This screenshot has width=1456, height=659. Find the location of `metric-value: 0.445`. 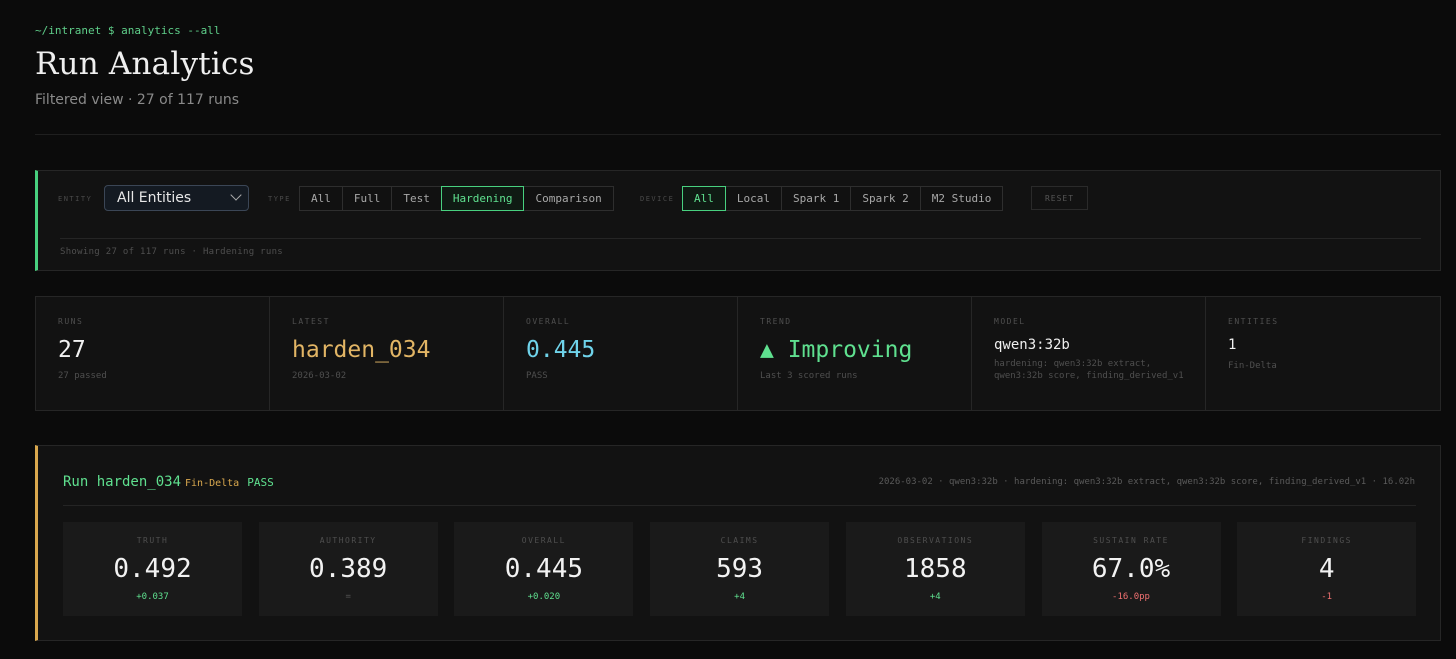

metric-value: 0.445 is located at coordinates (544, 569).